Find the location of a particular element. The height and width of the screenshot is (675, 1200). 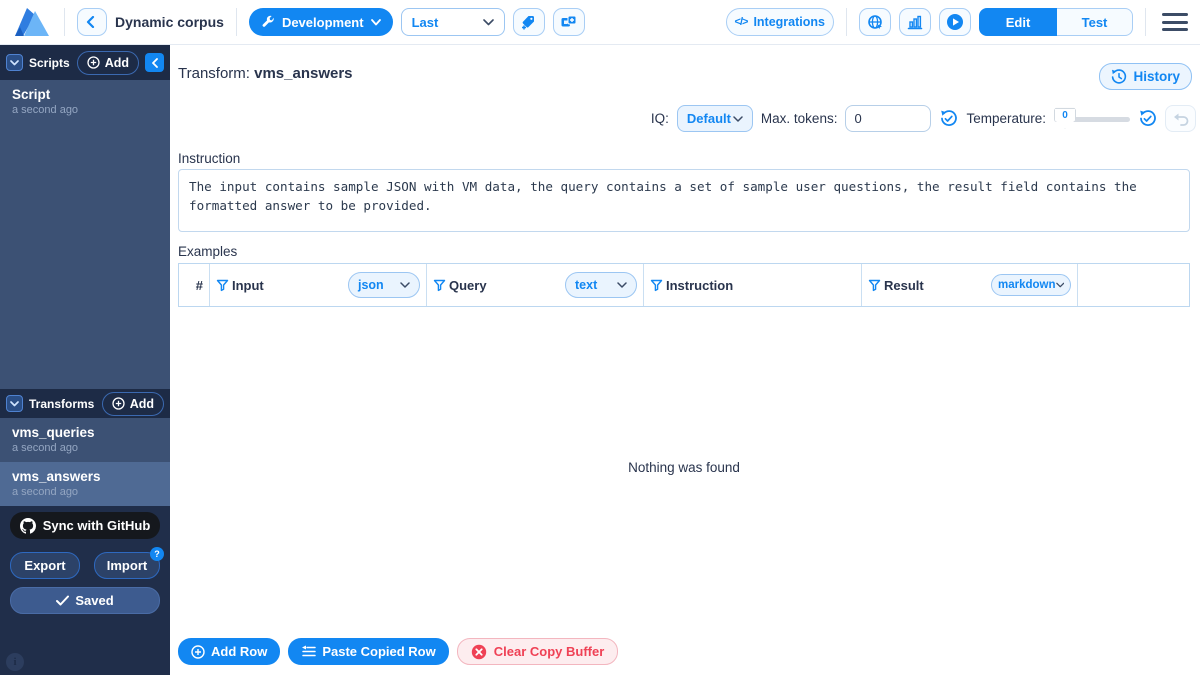

input-type-select: json is located at coordinates (384, 285).